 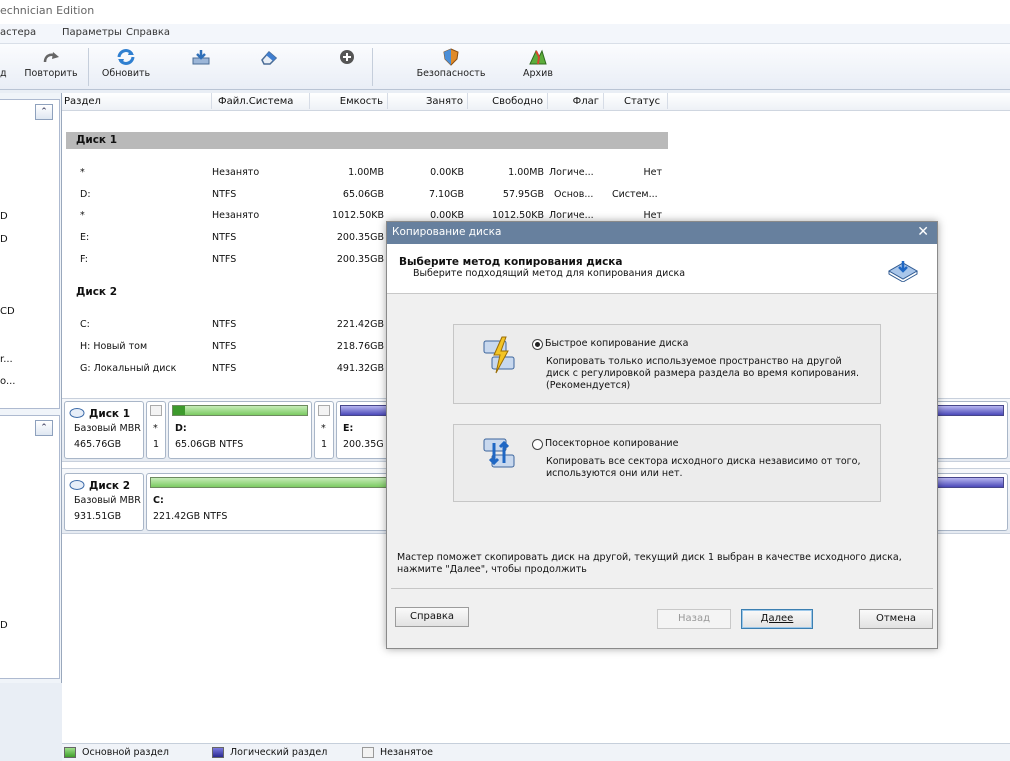 What do you see at coordinates (104, 502) in the screenshot?
I see `disk-2-card: Диск 2 Базовый MBR 931.51GB` at bounding box center [104, 502].